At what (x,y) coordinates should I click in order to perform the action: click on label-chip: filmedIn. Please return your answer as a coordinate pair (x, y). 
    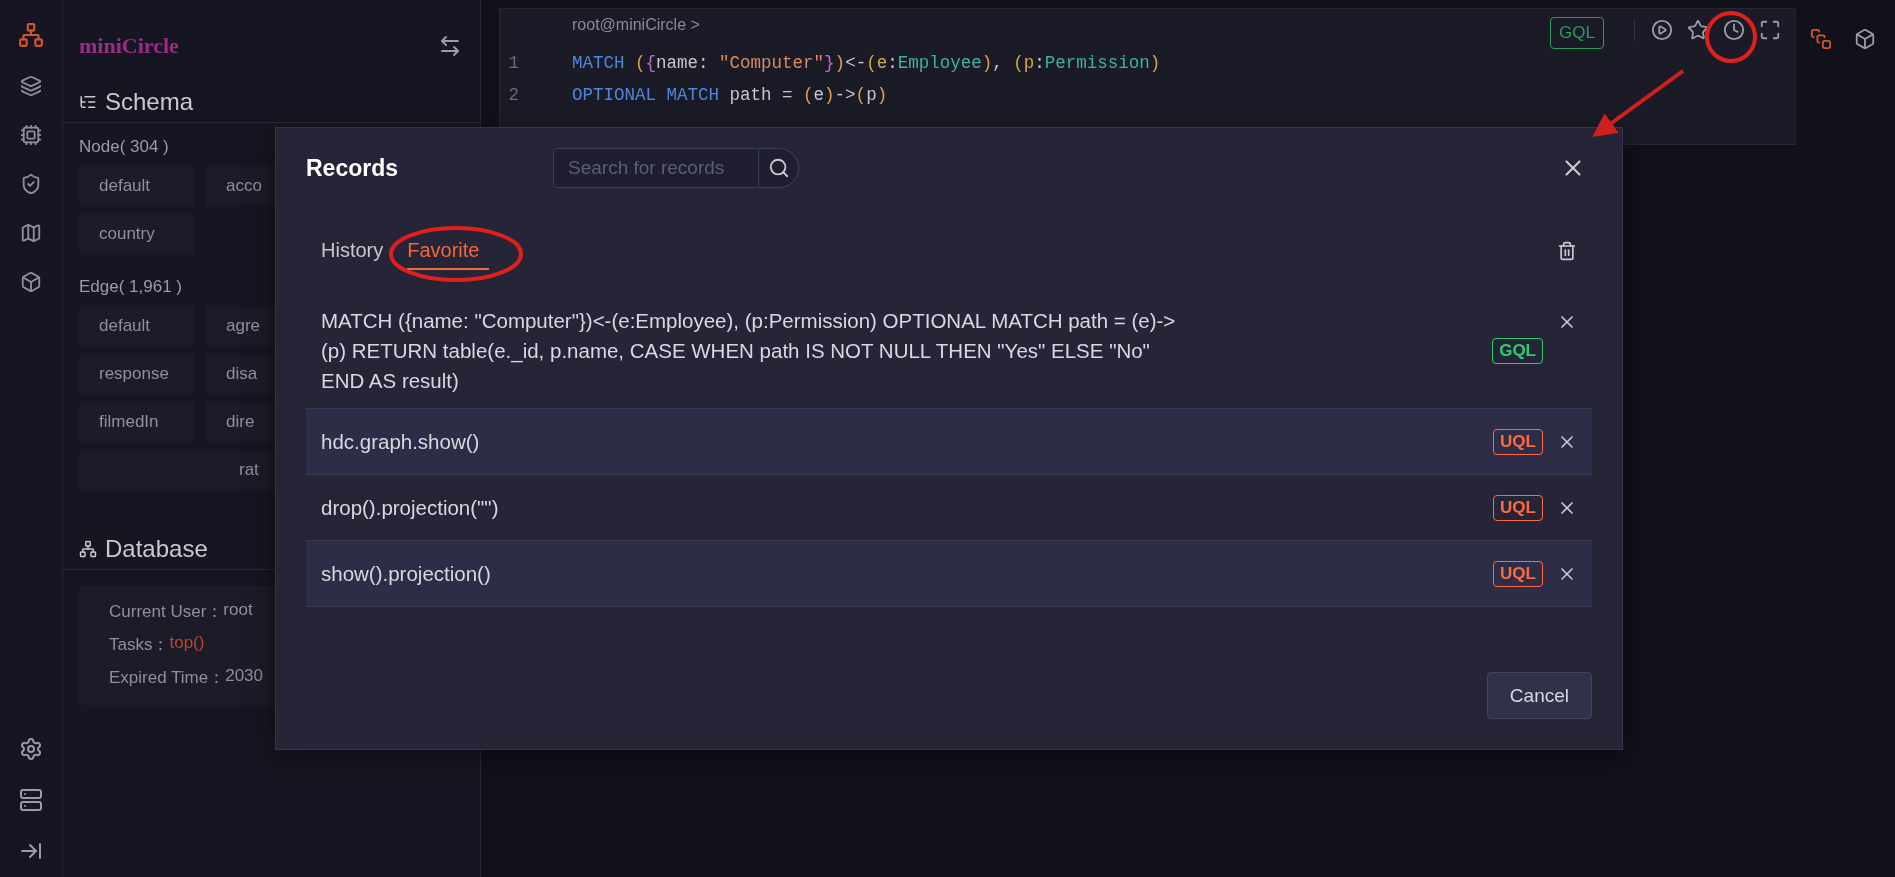
    Looking at the image, I should click on (136, 422).